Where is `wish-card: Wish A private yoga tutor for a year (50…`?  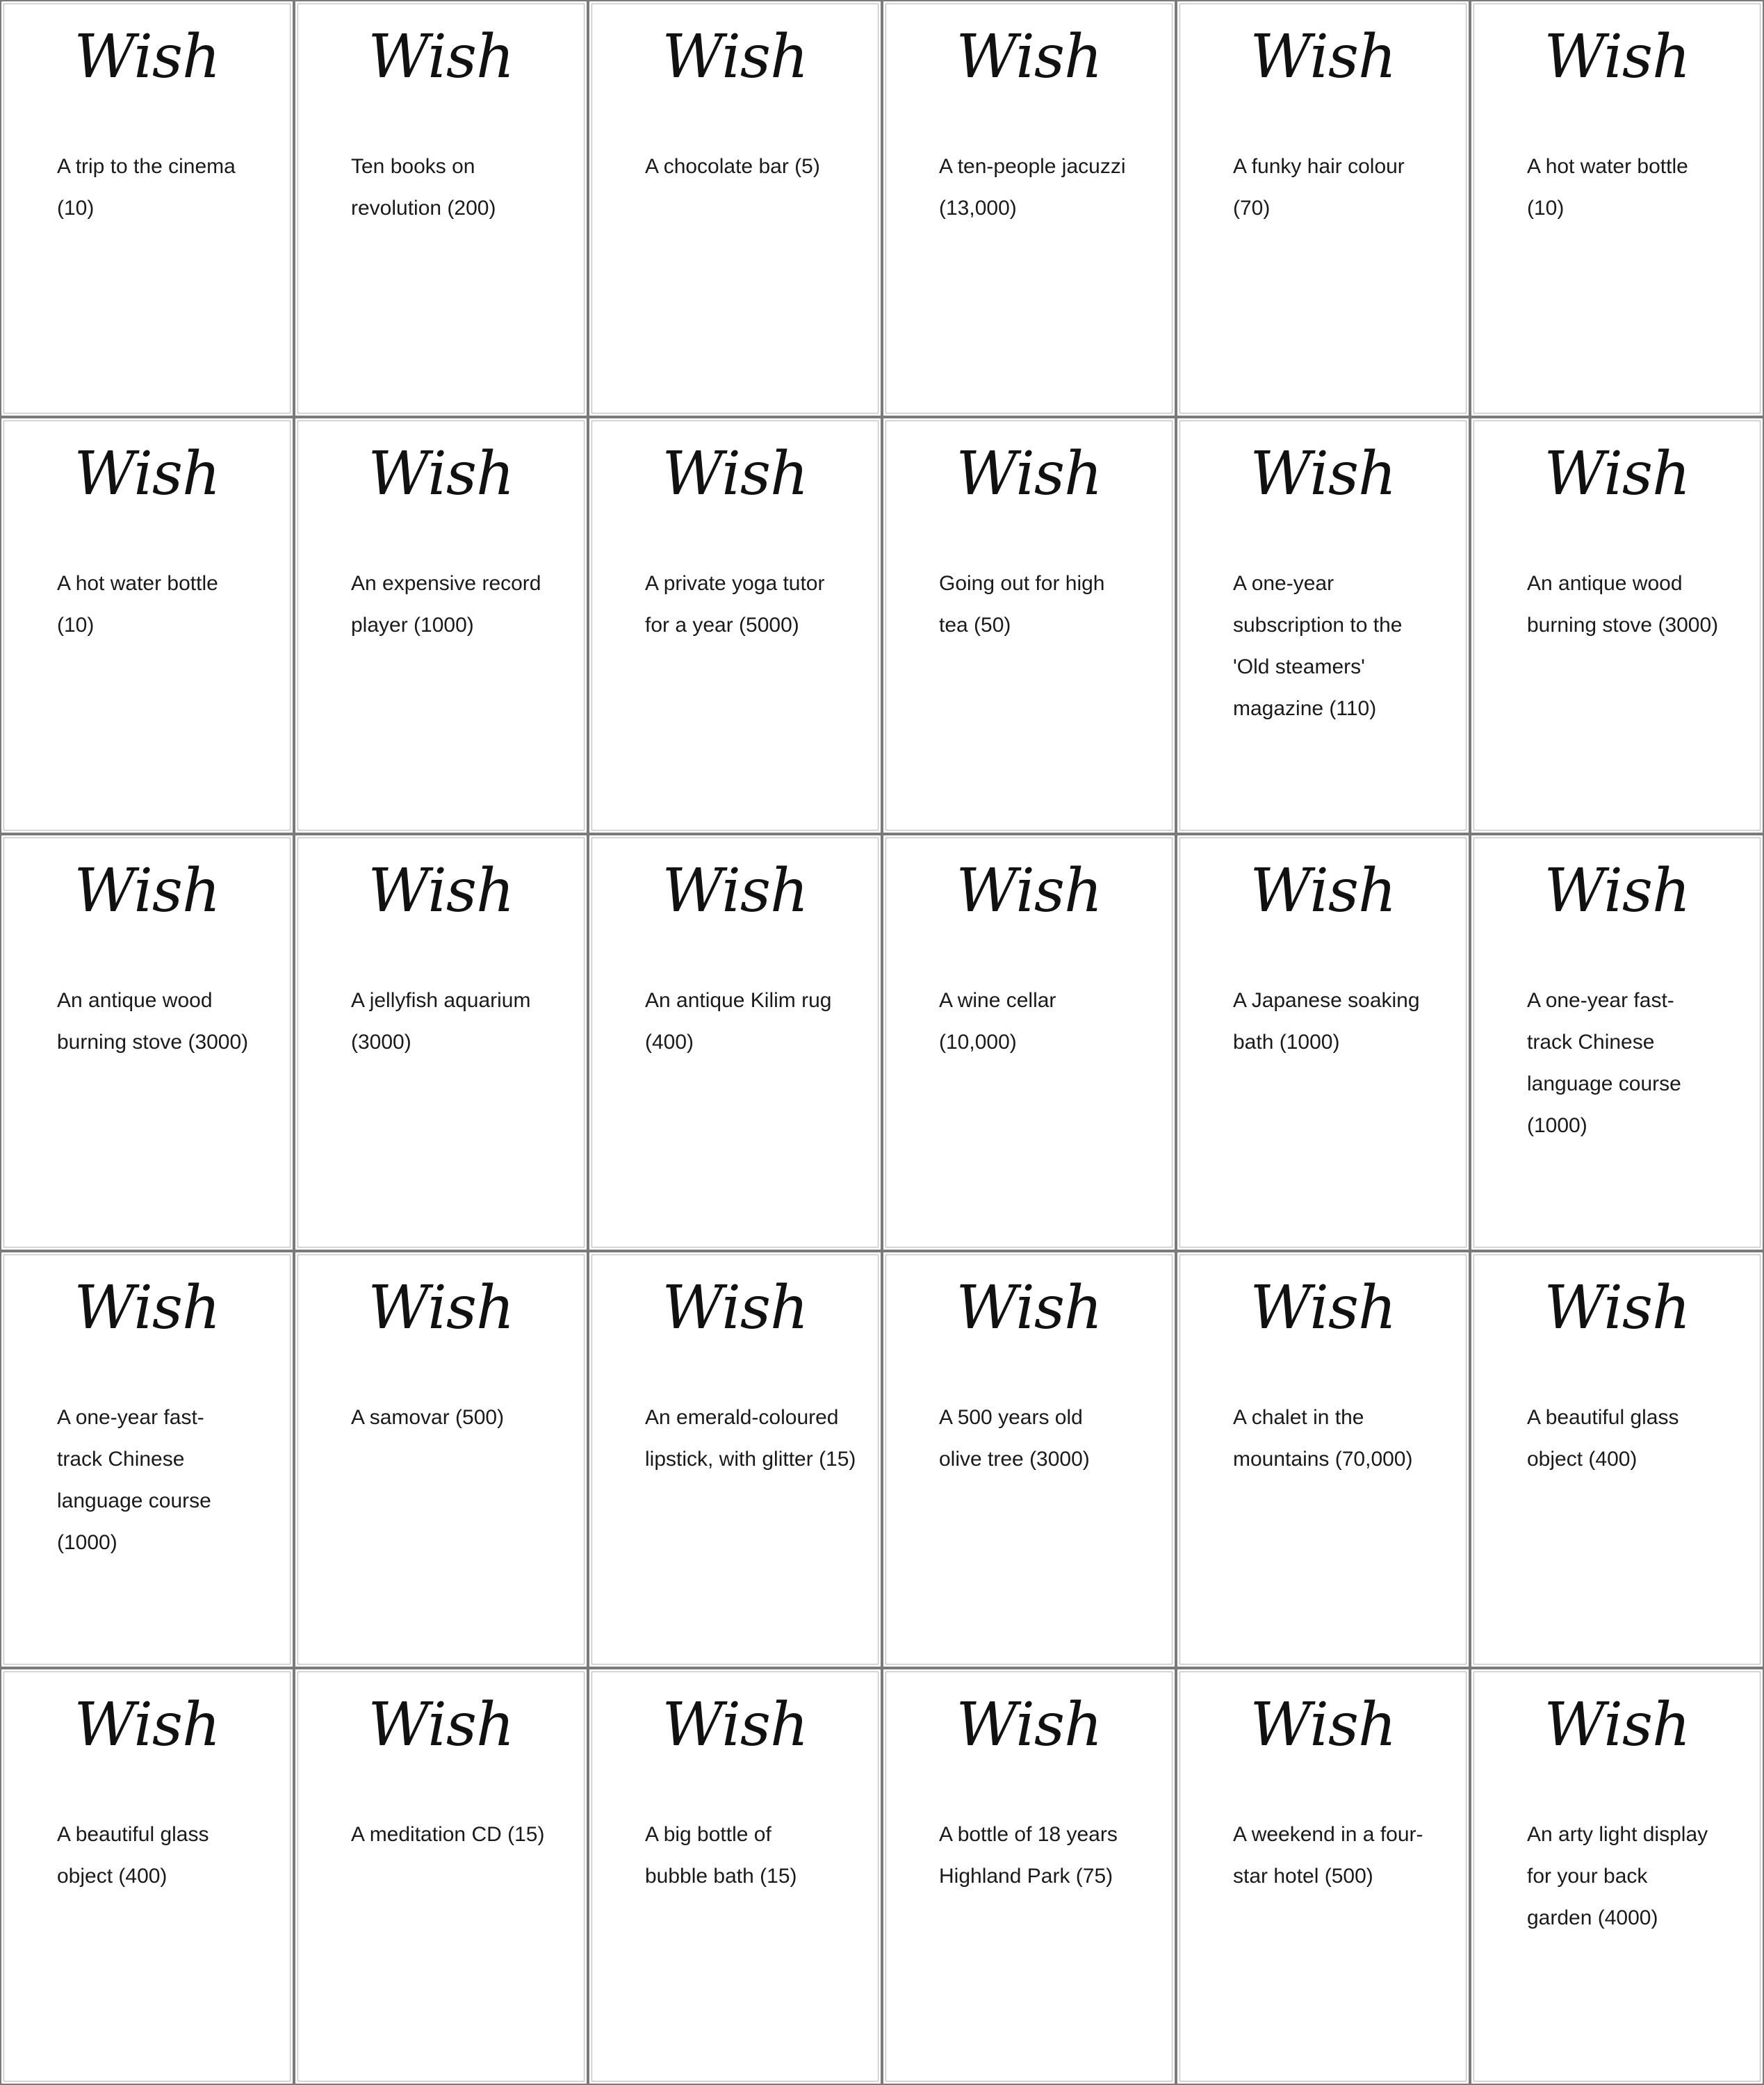 wish-card: Wish A private yoga tutor for a year (50… is located at coordinates (735, 625).